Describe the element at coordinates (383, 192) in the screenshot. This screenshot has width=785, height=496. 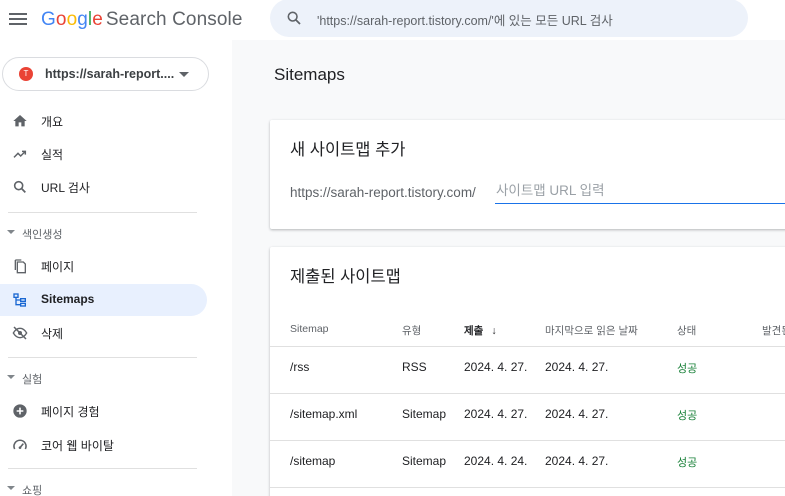
I see `sitemap-url-prefix: https://sarah-report.tistory.com/` at that location.